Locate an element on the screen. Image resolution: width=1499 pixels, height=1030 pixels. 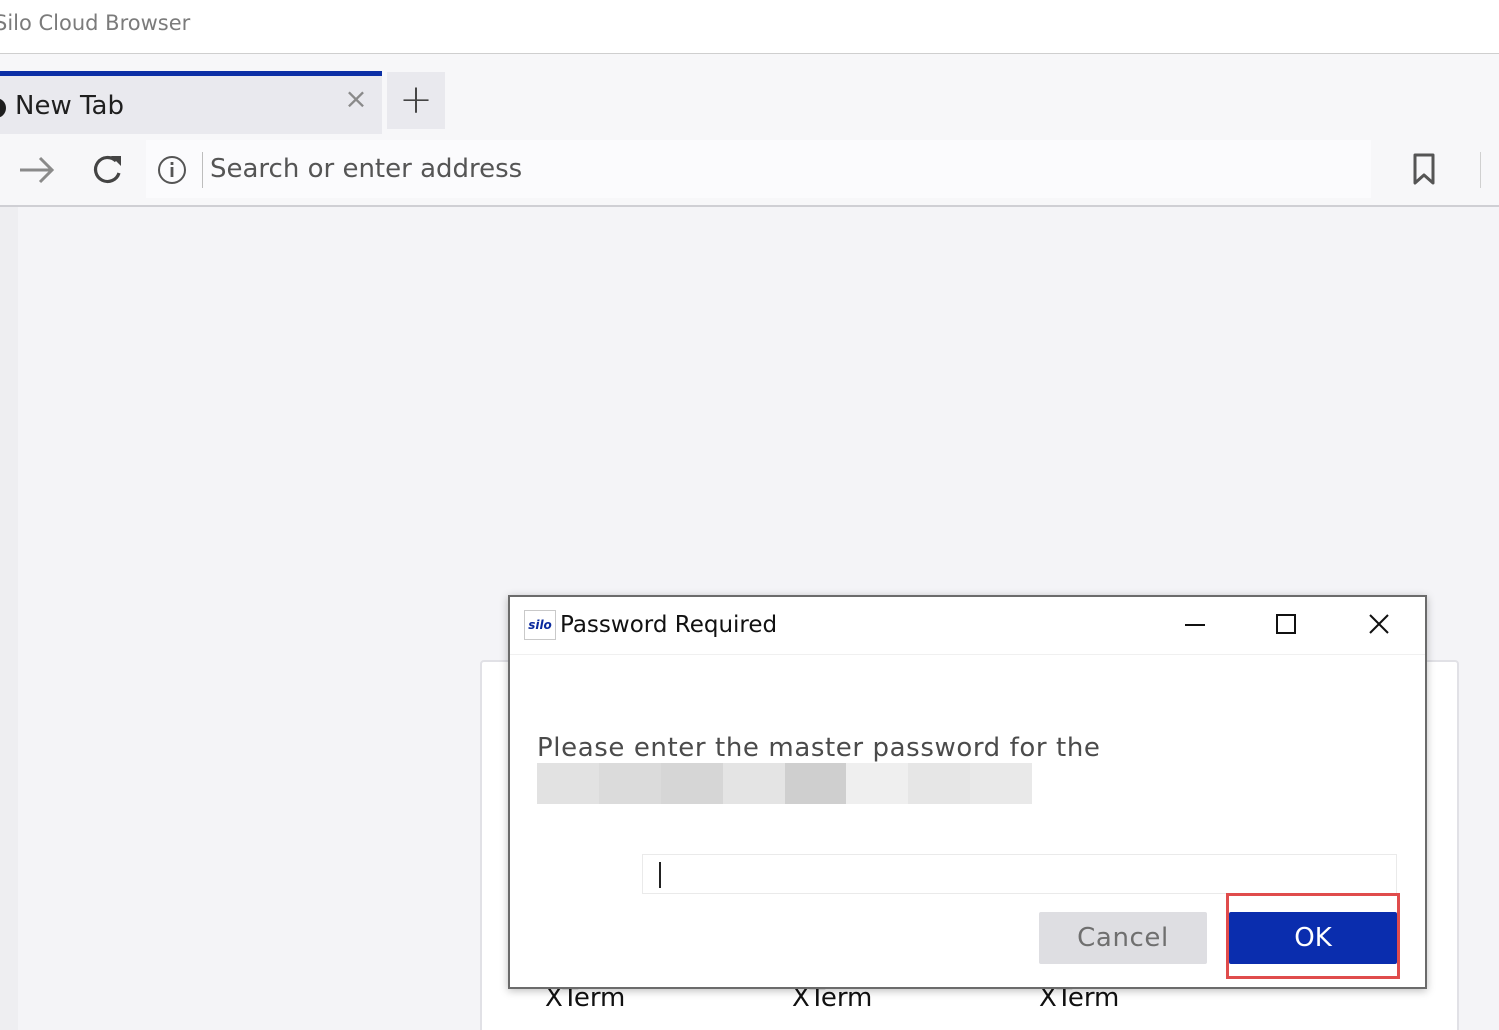
cancel-button: Cancel is located at coordinates (1123, 938).